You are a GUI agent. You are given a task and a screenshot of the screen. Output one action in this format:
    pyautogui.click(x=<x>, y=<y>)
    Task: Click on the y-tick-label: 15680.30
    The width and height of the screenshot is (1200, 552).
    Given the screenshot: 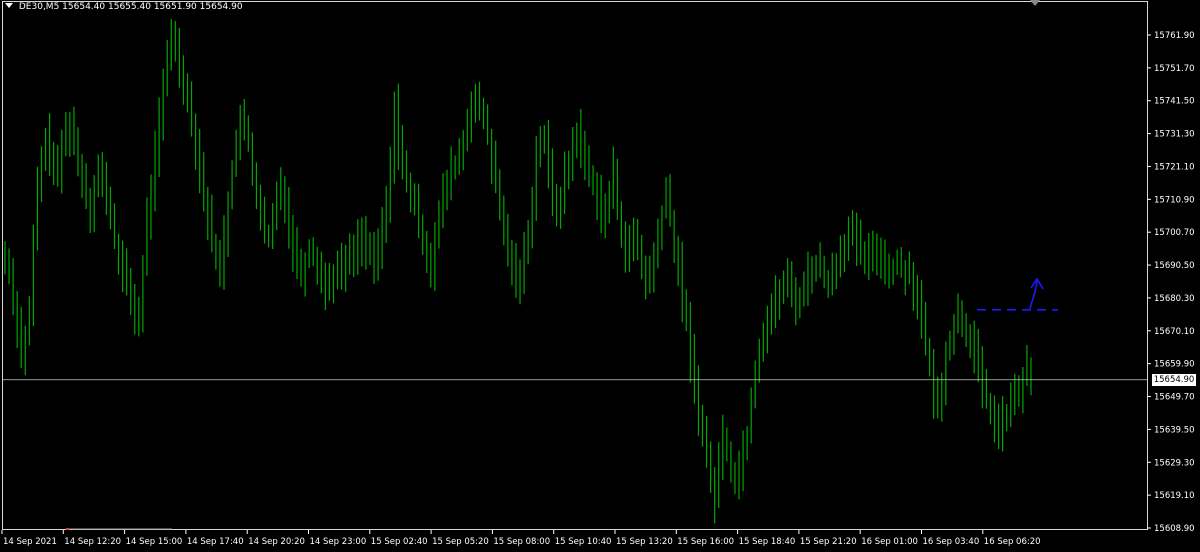 What is the action you would take?
    pyautogui.click(x=1174, y=299)
    